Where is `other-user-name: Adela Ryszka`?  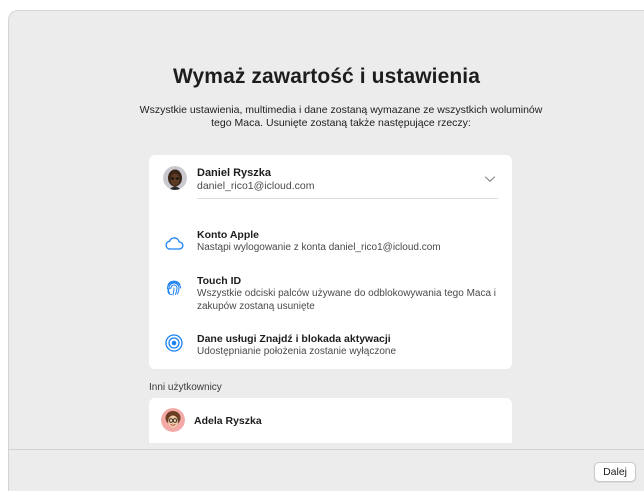 other-user-name: Adela Ryszka is located at coordinates (228, 421).